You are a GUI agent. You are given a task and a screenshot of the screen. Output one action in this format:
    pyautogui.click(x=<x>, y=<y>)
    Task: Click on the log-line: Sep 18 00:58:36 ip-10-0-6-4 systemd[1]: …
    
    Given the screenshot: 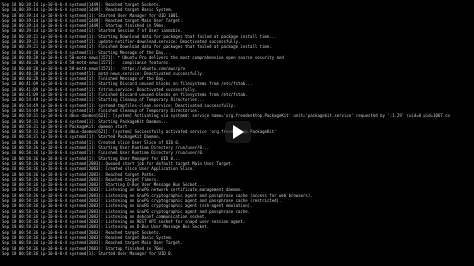 What is the action you would take?
    pyautogui.click(x=87, y=253)
    